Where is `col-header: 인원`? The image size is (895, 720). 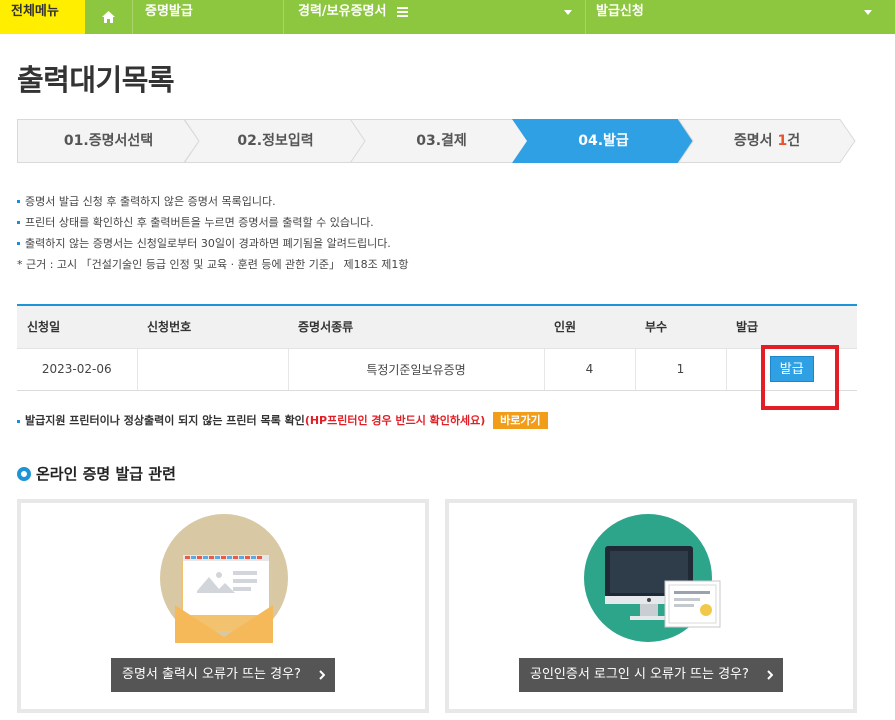
col-header: 인원 is located at coordinates (589, 326).